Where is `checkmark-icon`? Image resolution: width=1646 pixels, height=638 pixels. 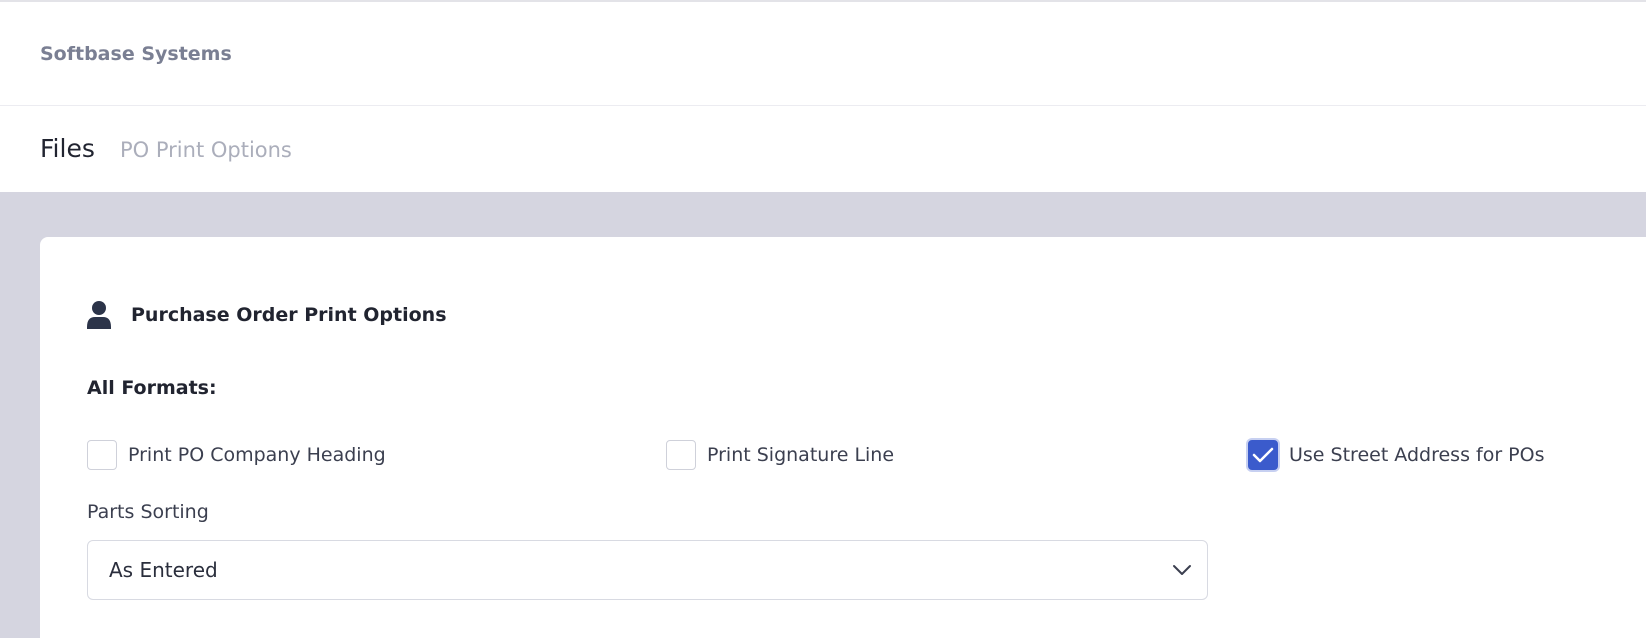 checkmark-icon is located at coordinates (1263, 455).